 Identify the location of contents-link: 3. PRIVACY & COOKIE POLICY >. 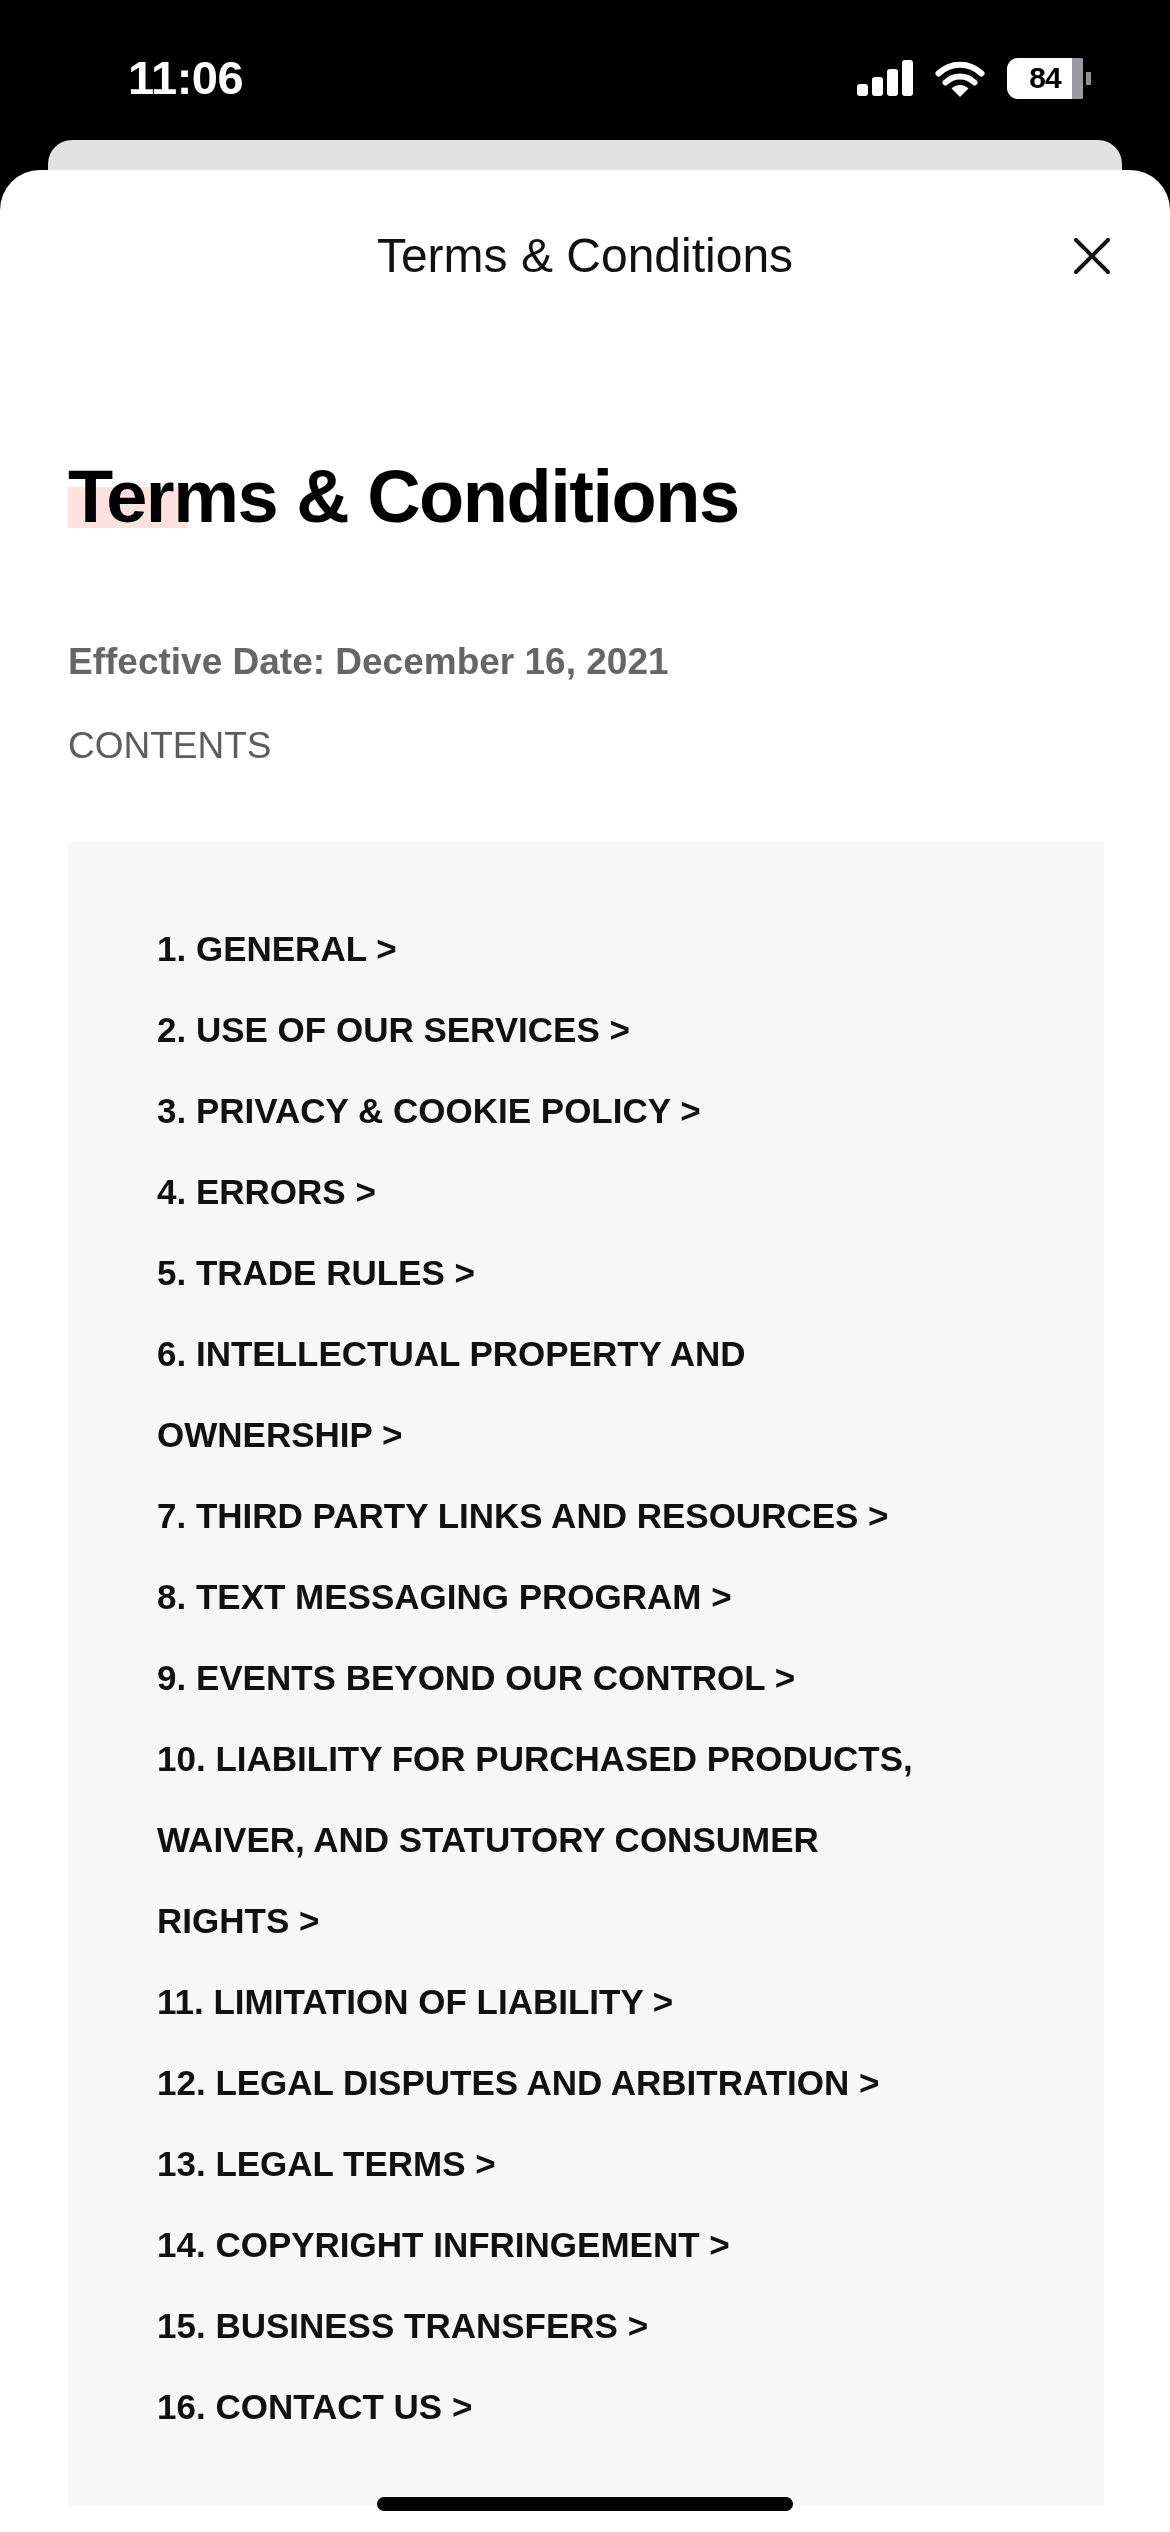
(429, 1110).